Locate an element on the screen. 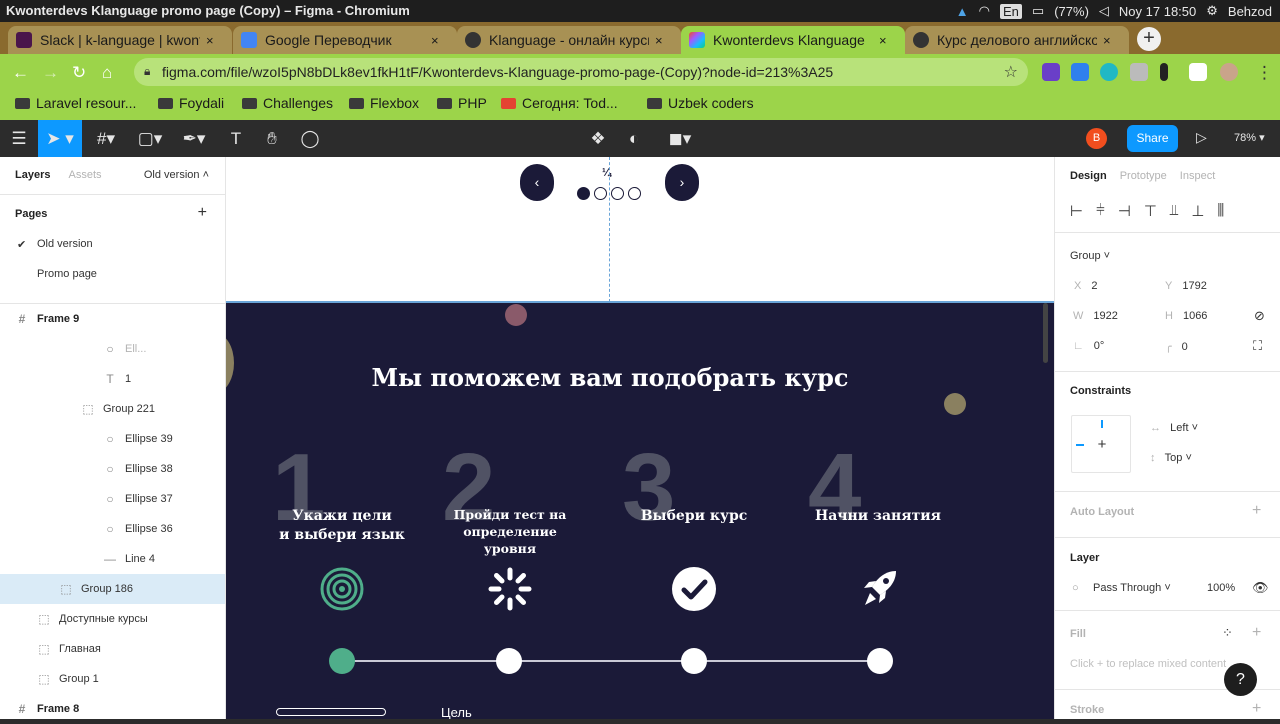 The height and width of the screenshot is (724, 1280). network-icon: ▲ is located at coordinates (962, 11).